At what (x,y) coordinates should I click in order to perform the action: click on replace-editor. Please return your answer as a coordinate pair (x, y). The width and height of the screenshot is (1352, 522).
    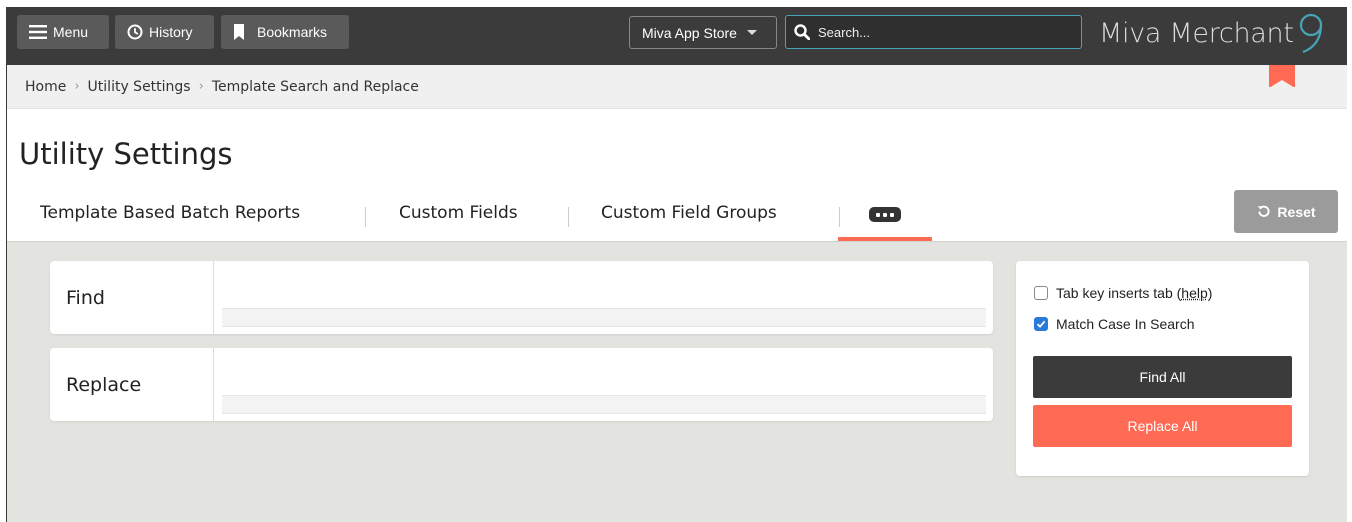
    Looking at the image, I should click on (603, 384).